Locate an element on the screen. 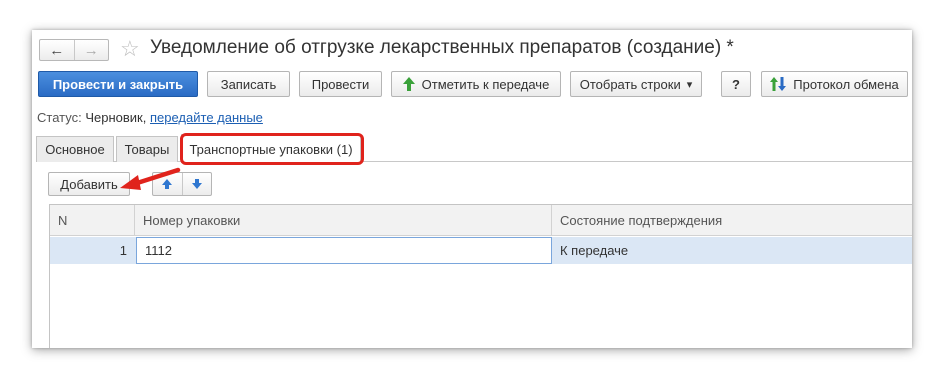 The image size is (944, 380). column-header-package-number: Номер упаковки is located at coordinates (343, 220).